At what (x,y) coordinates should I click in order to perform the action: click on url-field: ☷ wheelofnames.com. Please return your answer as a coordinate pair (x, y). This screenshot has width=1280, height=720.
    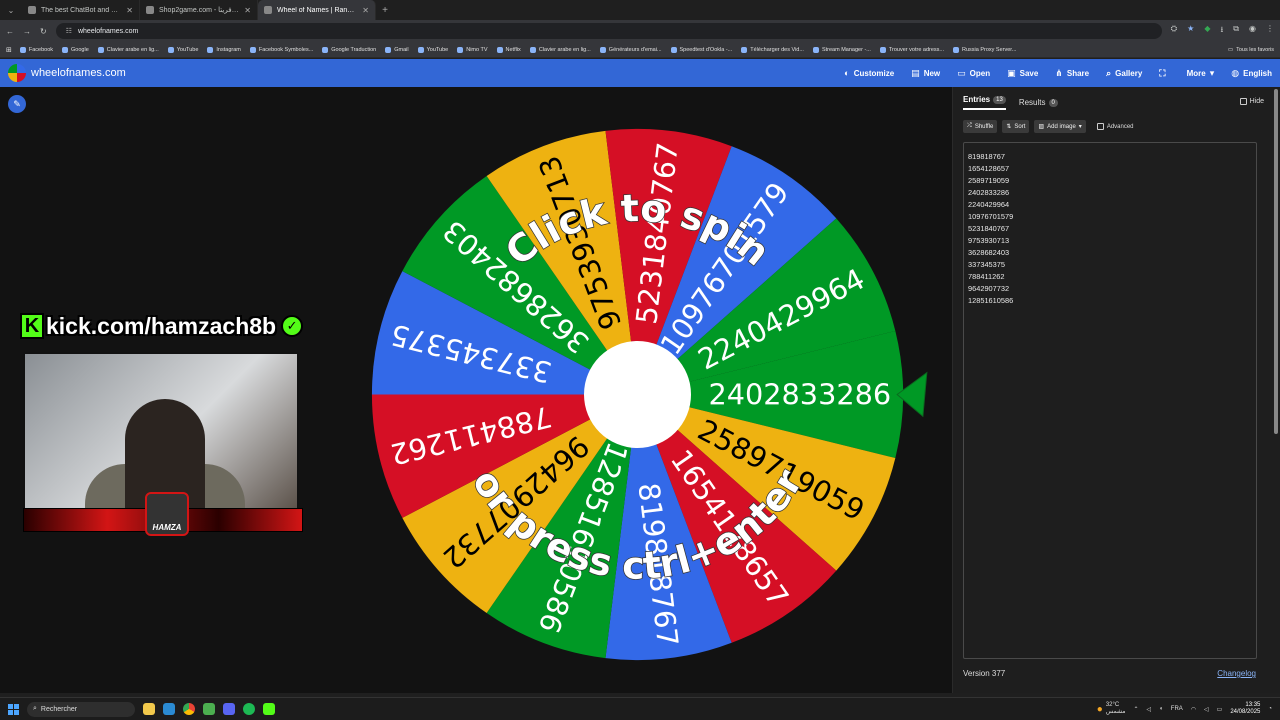
    Looking at the image, I should click on (608, 31).